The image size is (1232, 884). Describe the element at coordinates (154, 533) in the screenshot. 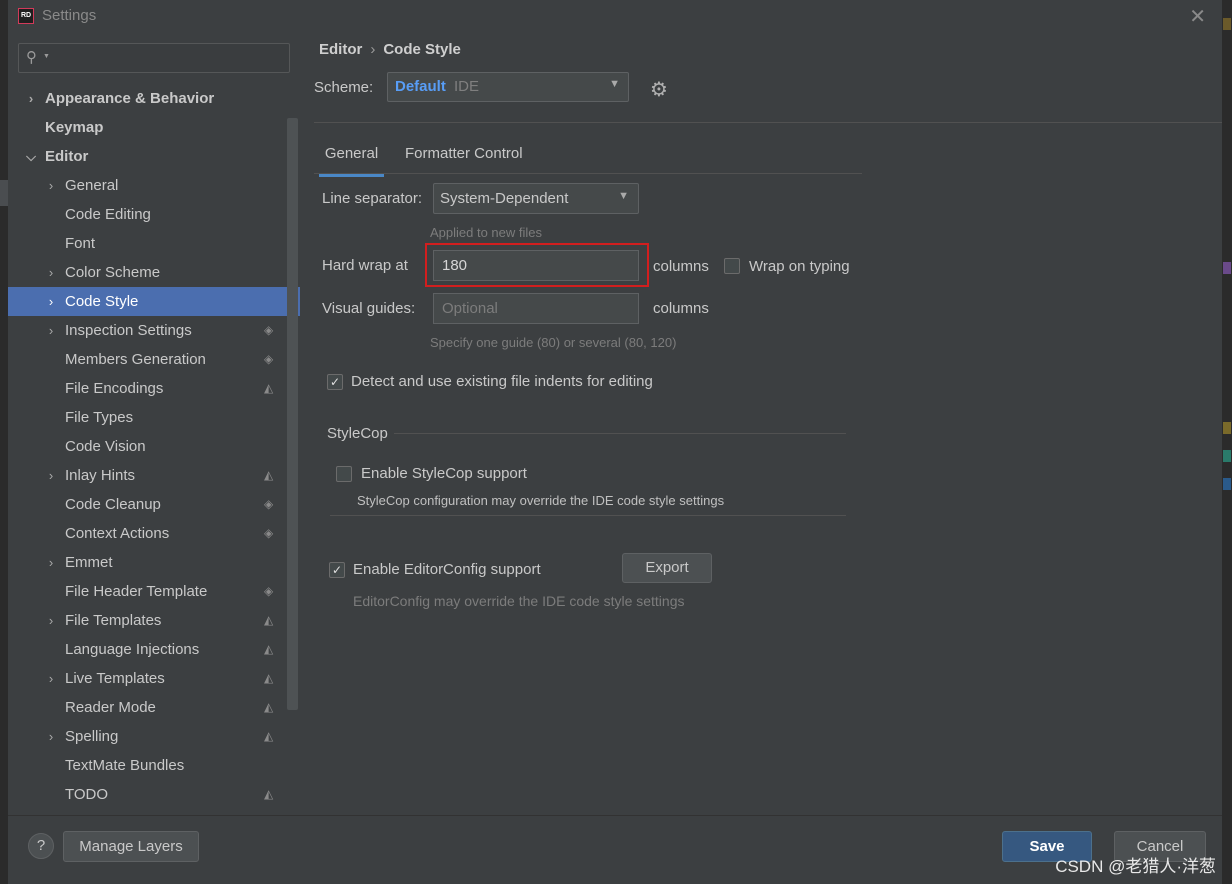

I see `sidebar-item-context-actions: Context Actions ◈` at that location.